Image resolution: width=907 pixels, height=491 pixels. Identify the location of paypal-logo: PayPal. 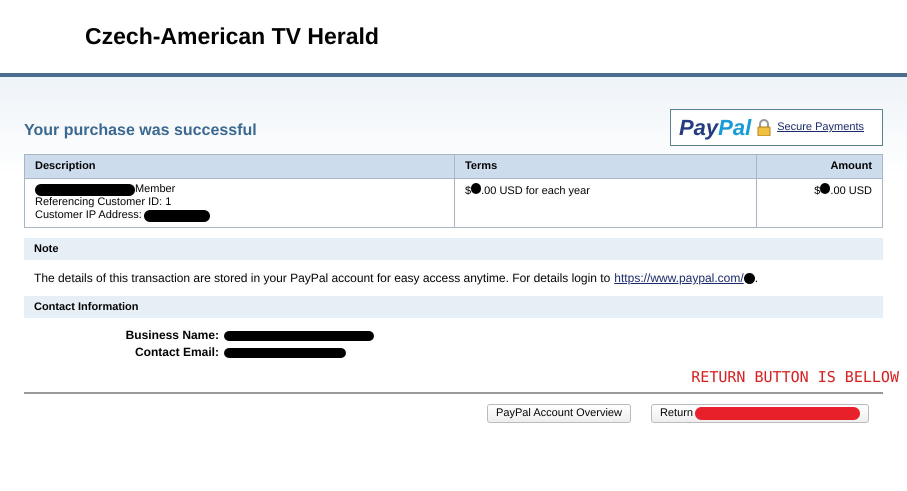
(715, 128).